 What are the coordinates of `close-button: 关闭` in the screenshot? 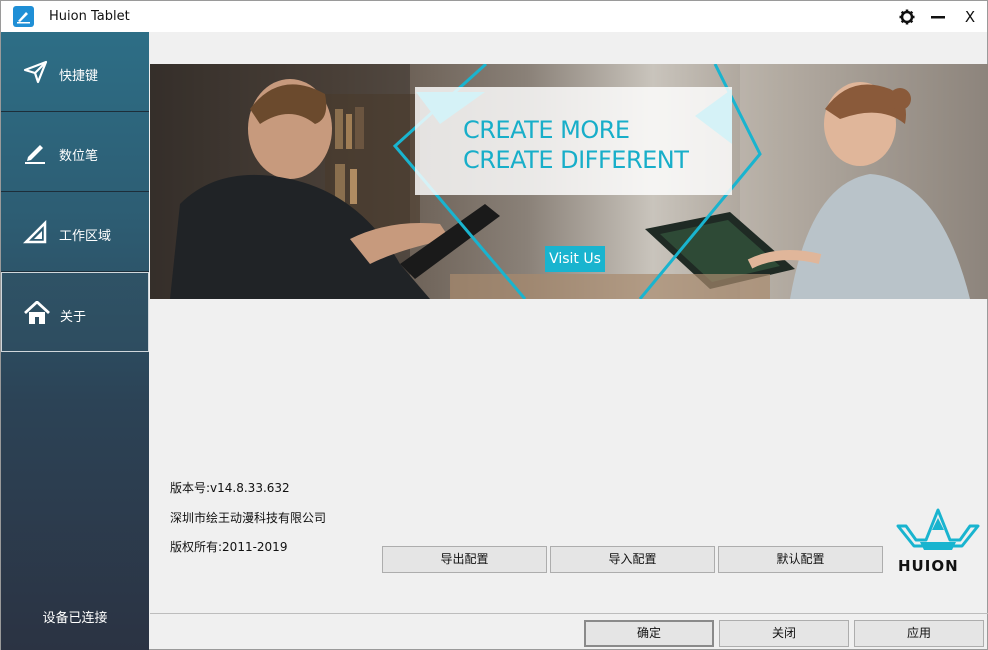 It's located at (784, 633).